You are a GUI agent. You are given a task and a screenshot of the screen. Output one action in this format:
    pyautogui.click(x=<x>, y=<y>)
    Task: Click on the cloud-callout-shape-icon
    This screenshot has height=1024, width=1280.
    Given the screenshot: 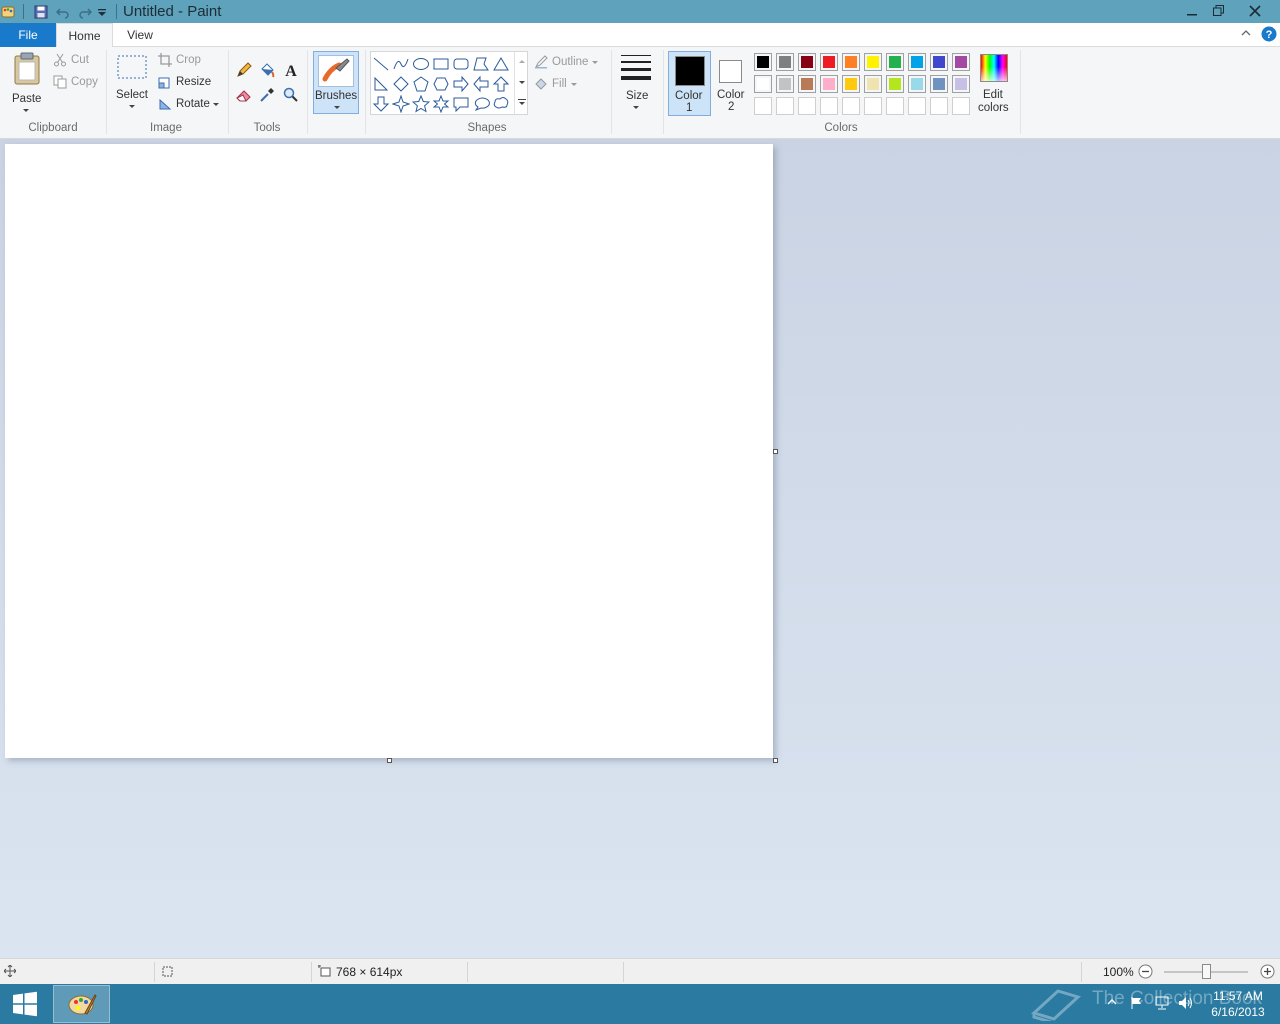 What is the action you would take?
    pyautogui.click(x=501, y=104)
    